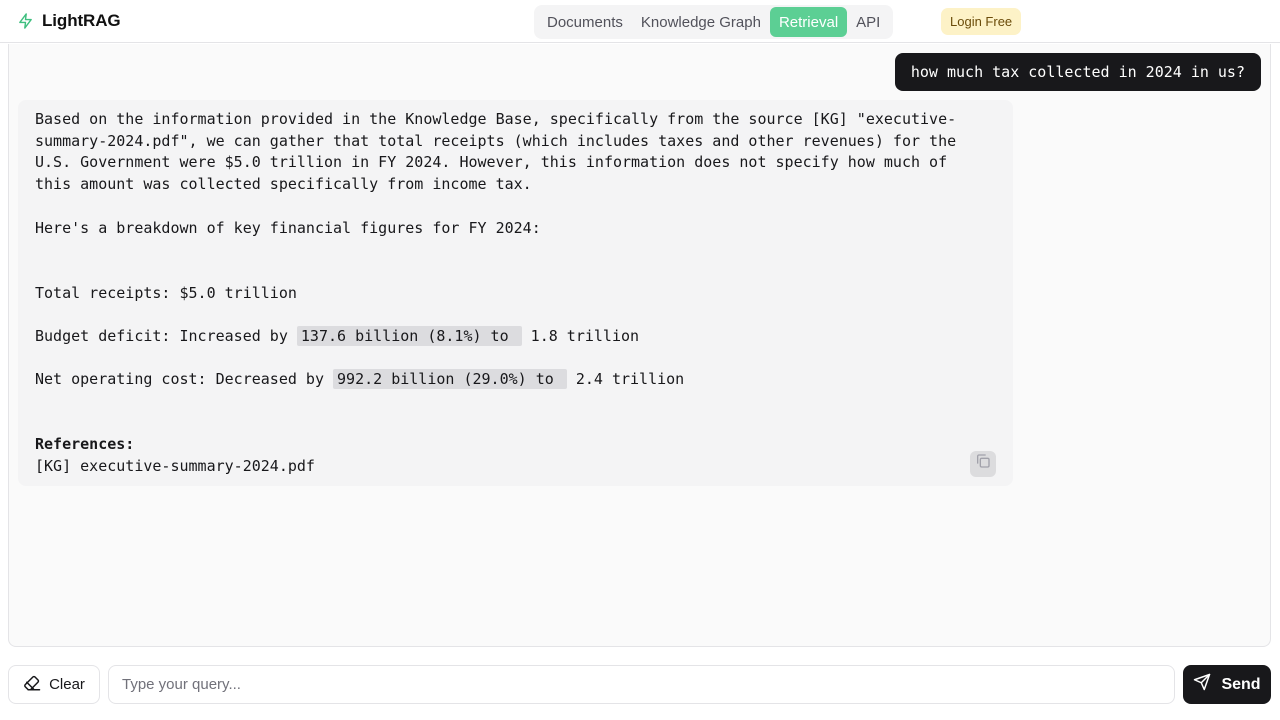 This screenshot has height=720, width=1280. What do you see at coordinates (625, 379) in the screenshot?
I see `net-cost-suffix: 2.4 trillion` at bounding box center [625, 379].